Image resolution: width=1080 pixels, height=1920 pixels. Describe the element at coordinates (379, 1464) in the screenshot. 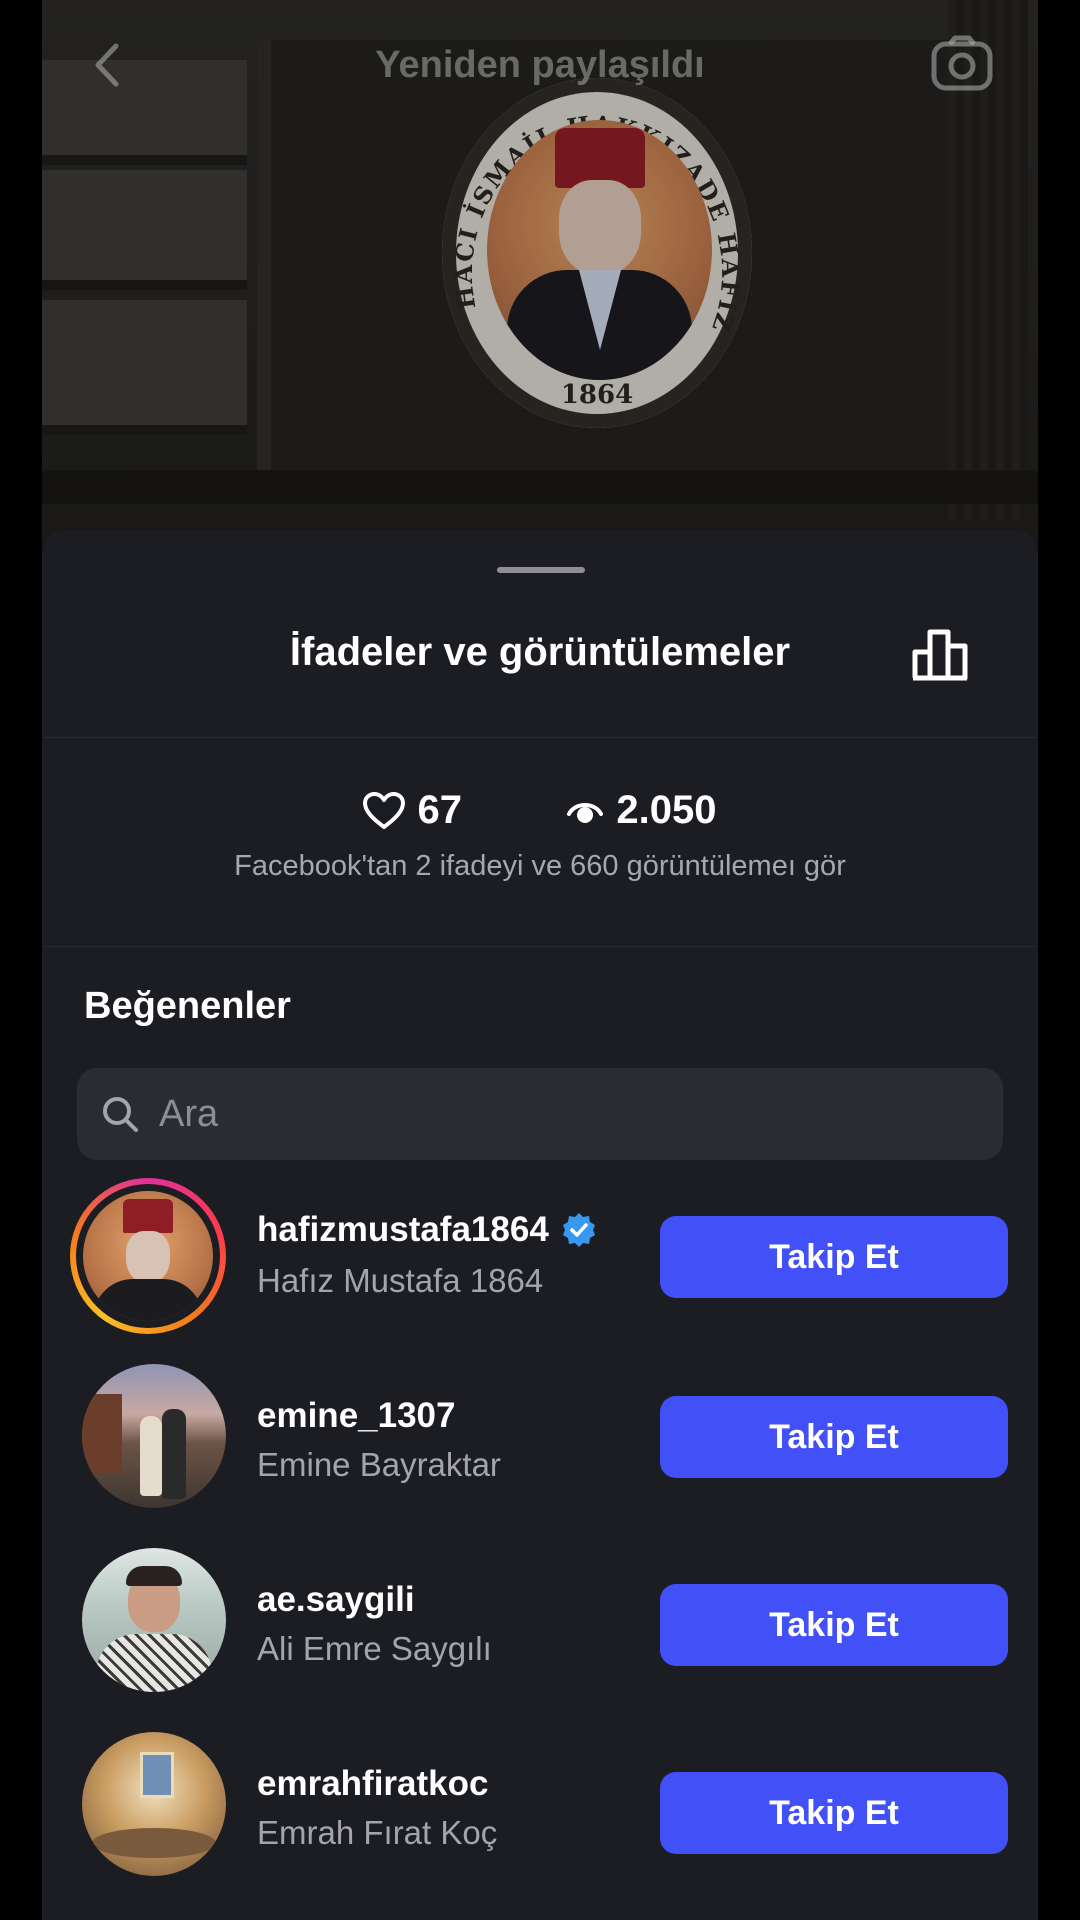

I see `user-fullname: Emine Bayraktar` at that location.